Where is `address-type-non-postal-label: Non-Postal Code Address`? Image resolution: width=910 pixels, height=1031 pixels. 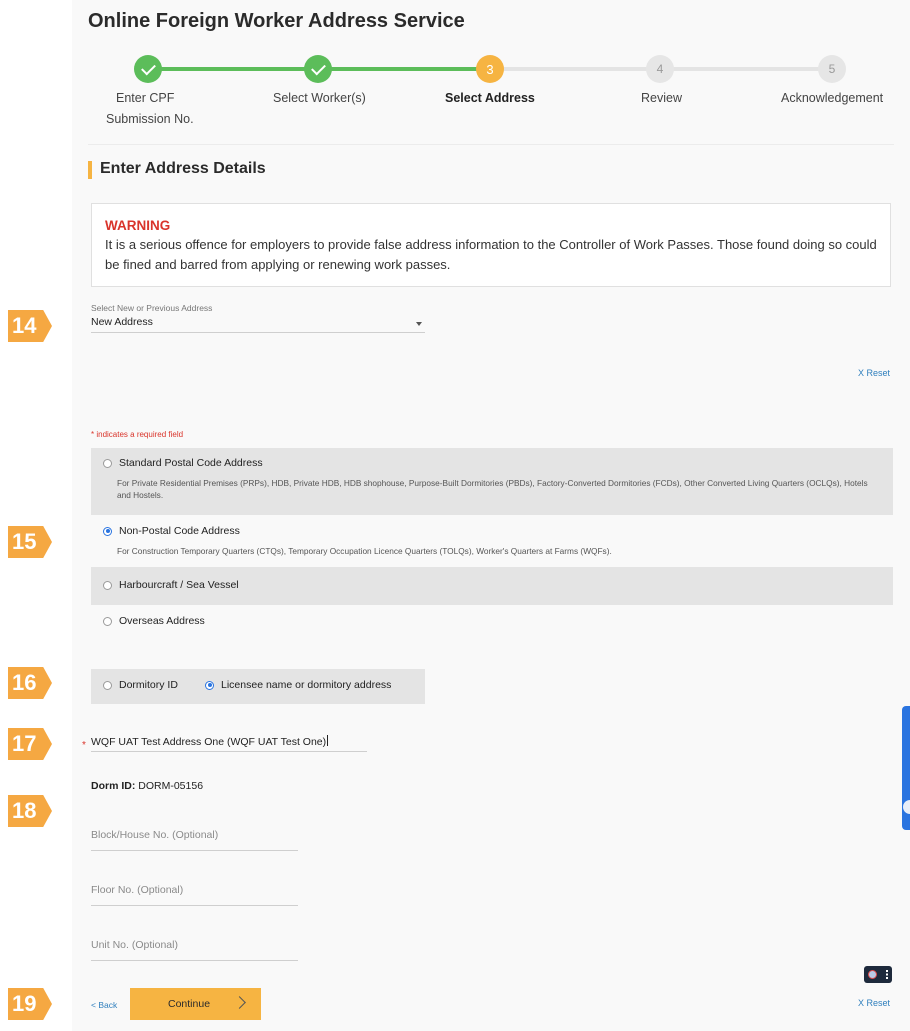
address-type-non-postal-label: Non-Postal Code Address is located at coordinates (179, 531).